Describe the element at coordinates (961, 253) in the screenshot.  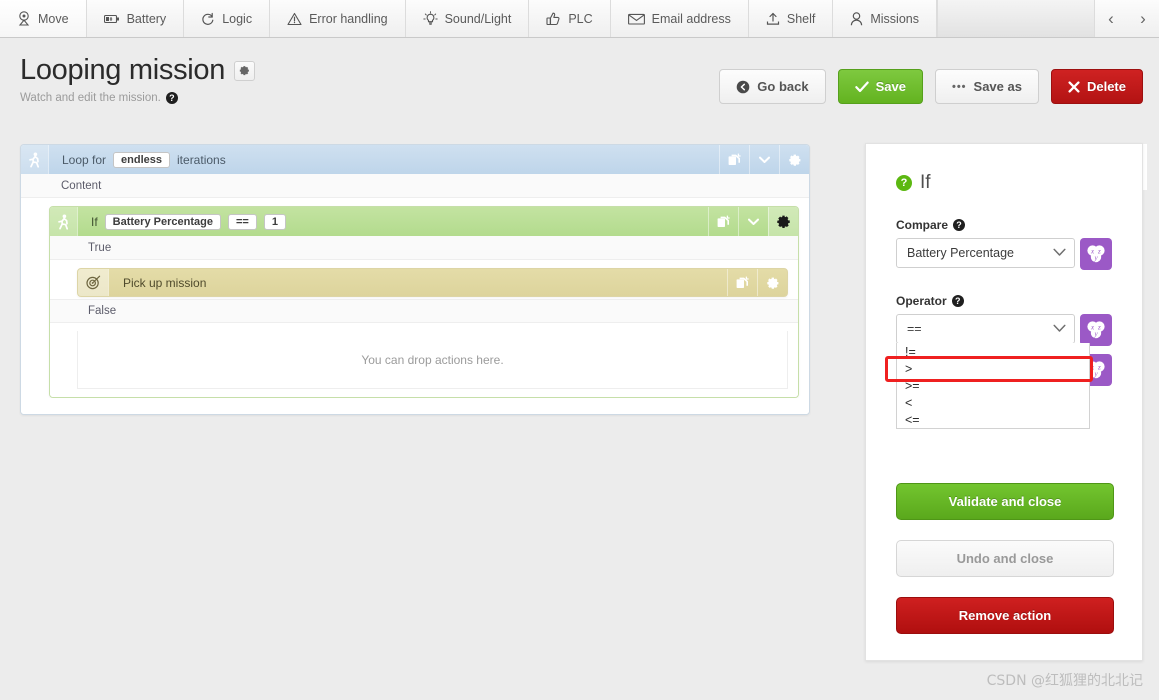
I see `compare-select-value: Battery Percentage` at that location.